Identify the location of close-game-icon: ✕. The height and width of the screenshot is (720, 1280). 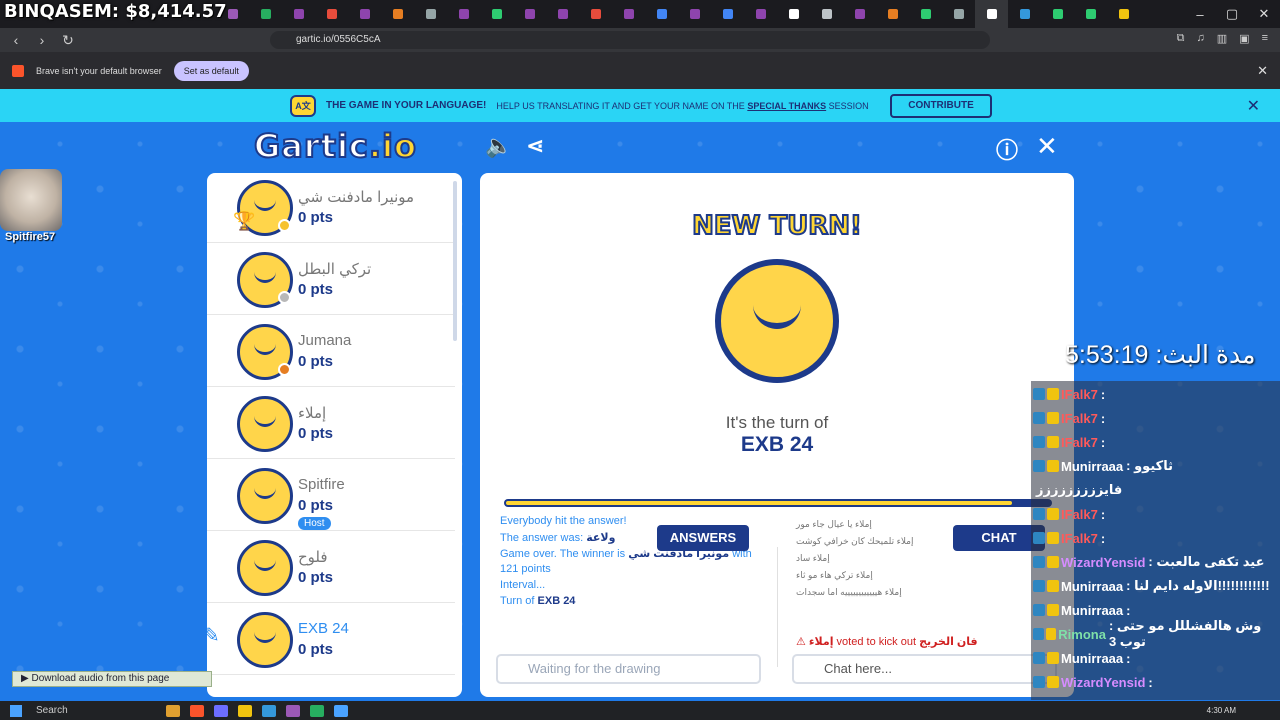
(1047, 146).